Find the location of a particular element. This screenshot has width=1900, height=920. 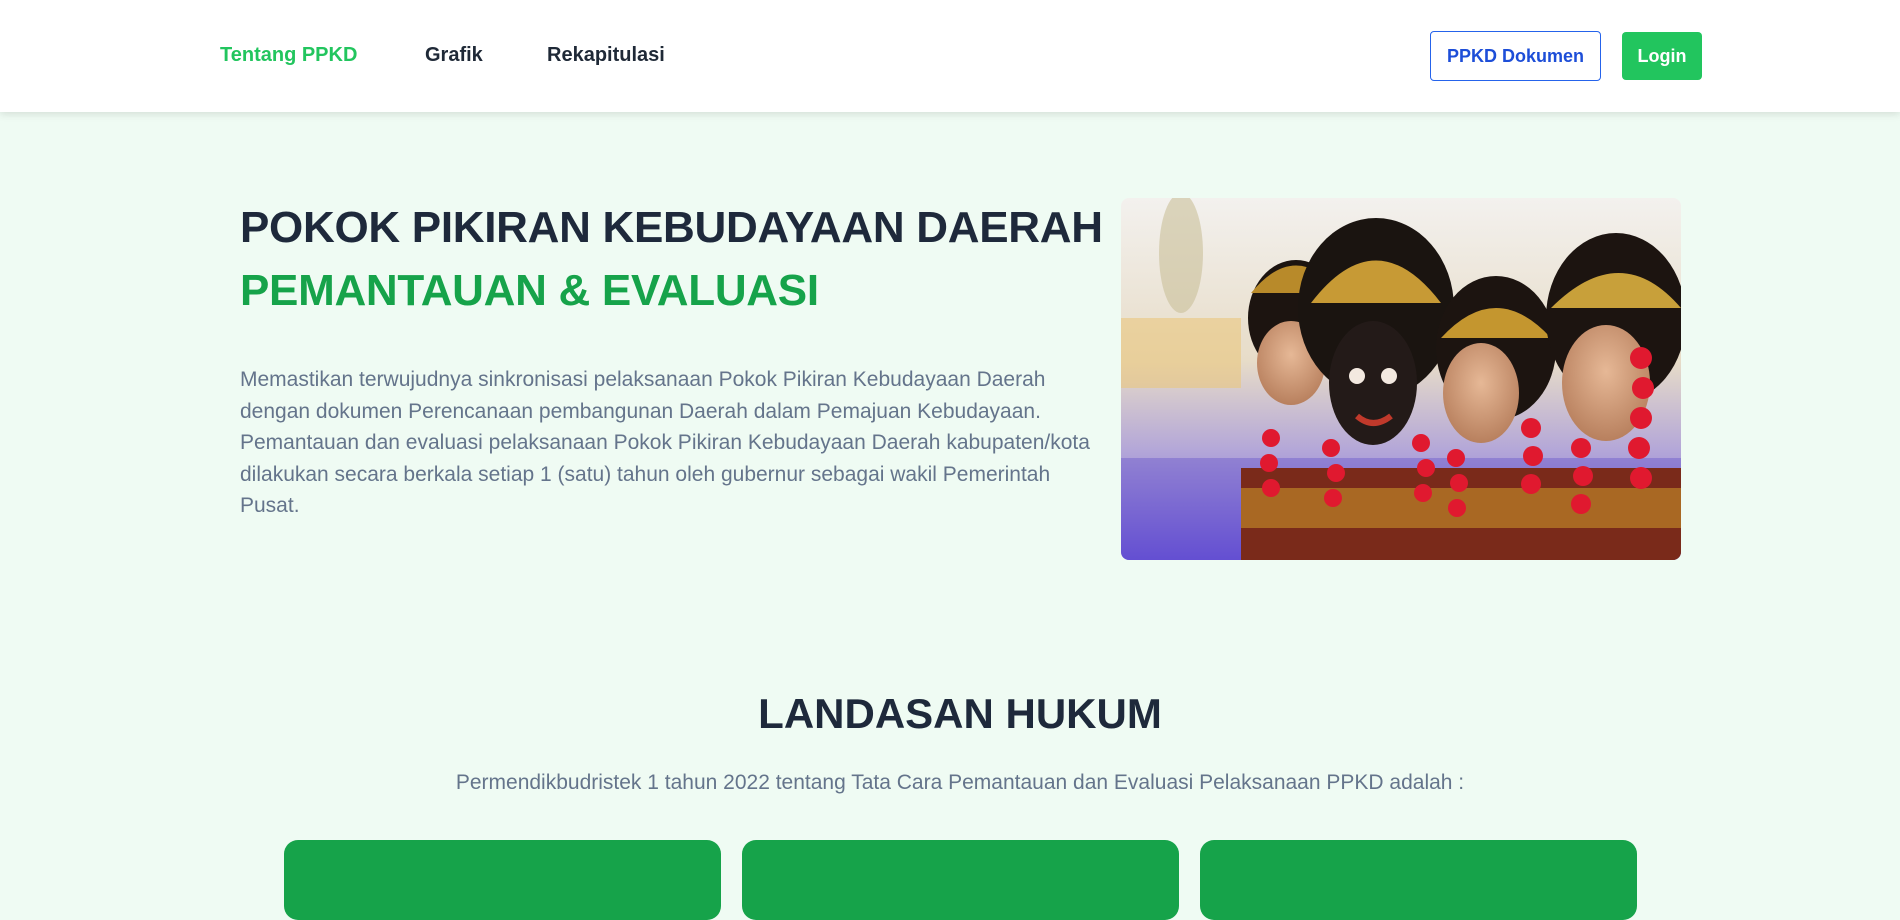

hero-title: POKOK PIKIRAN KEBUDAYAAN DAERAH is located at coordinates (671, 227).